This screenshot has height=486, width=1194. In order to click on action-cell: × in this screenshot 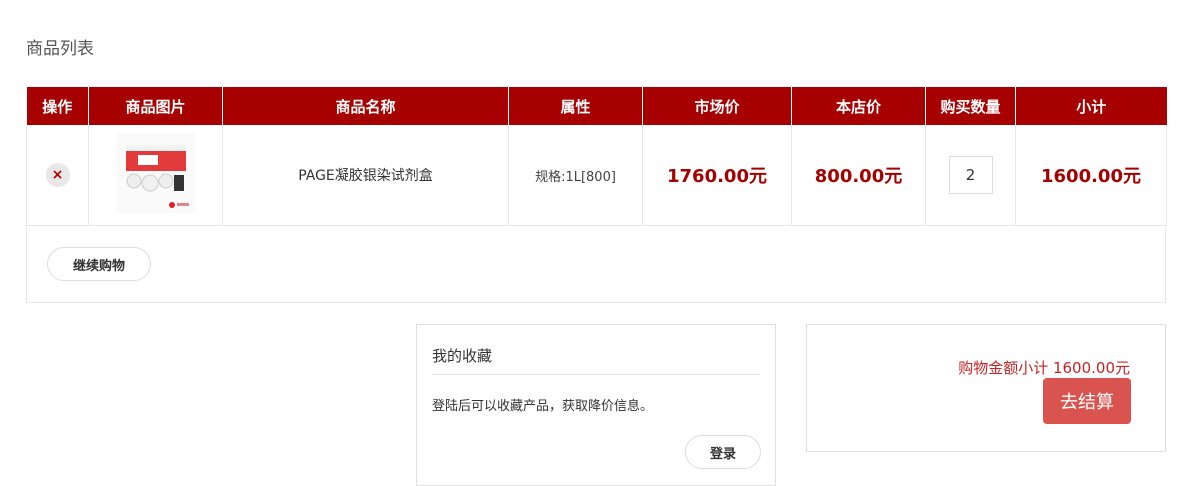, I will do `click(57, 175)`.